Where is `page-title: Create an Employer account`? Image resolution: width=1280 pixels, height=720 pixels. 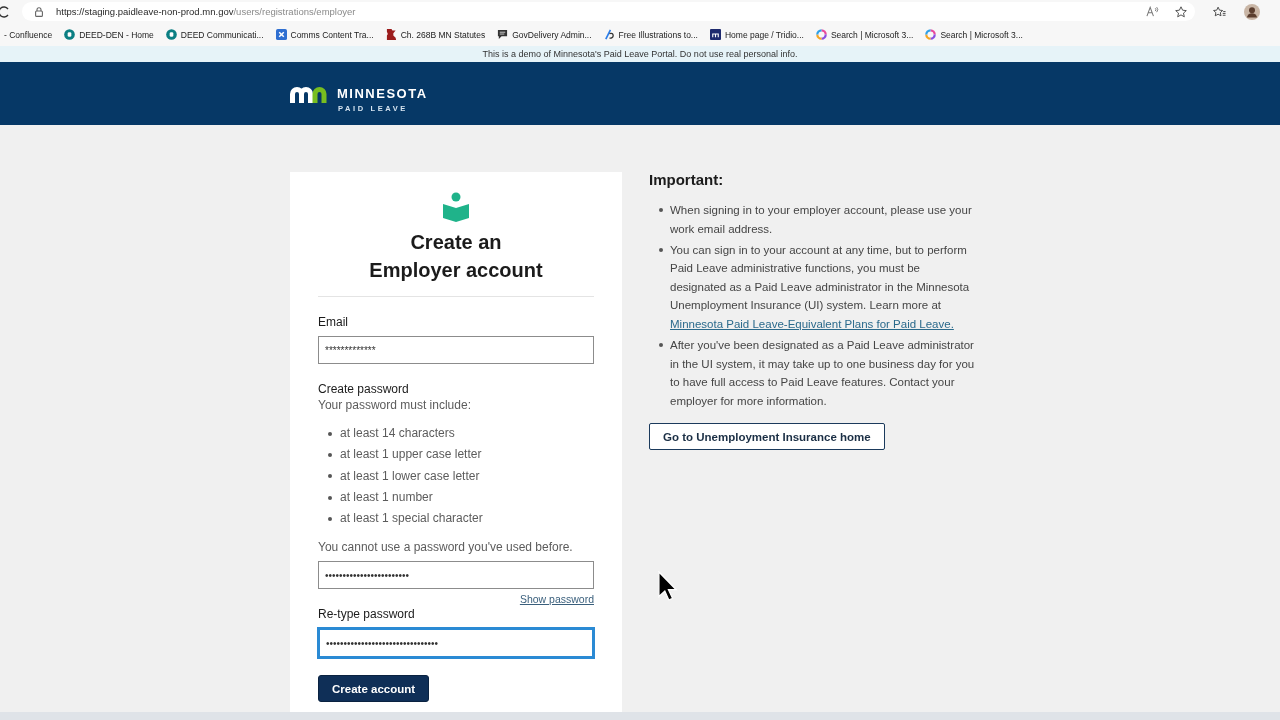
page-title: Create an Employer account is located at coordinates (456, 256).